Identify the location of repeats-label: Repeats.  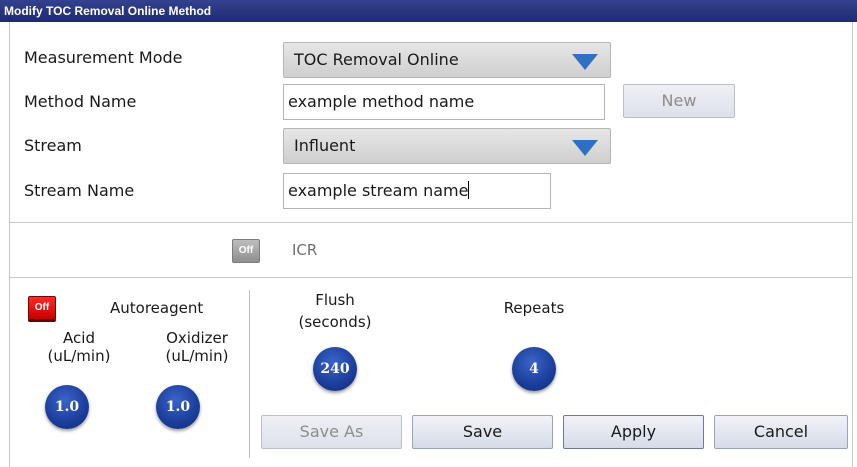
(534, 308).